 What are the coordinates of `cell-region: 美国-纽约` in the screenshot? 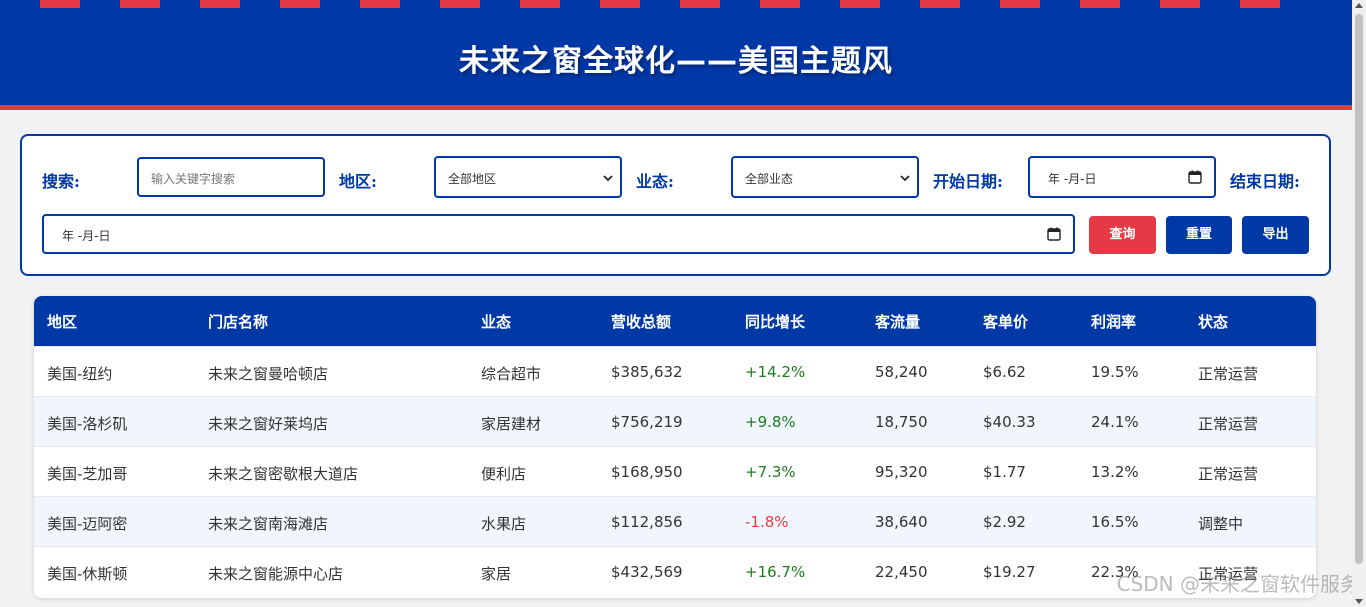 It's located at (80, 374).